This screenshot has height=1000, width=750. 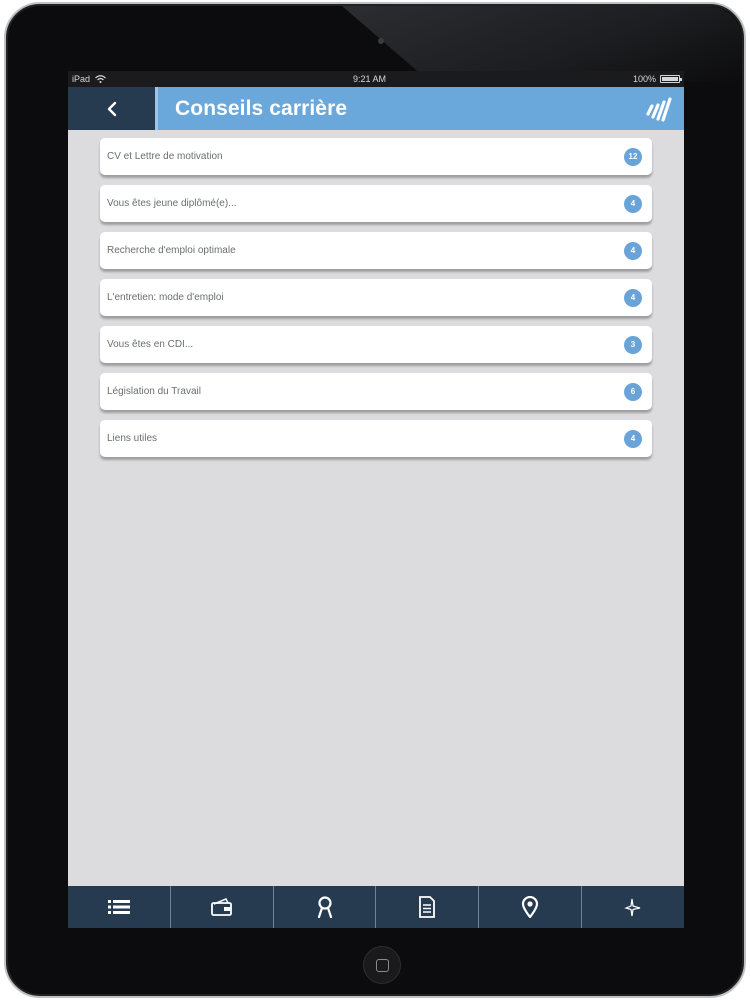 I want to click on brand-logo-icon, so click(x=660, y=109).